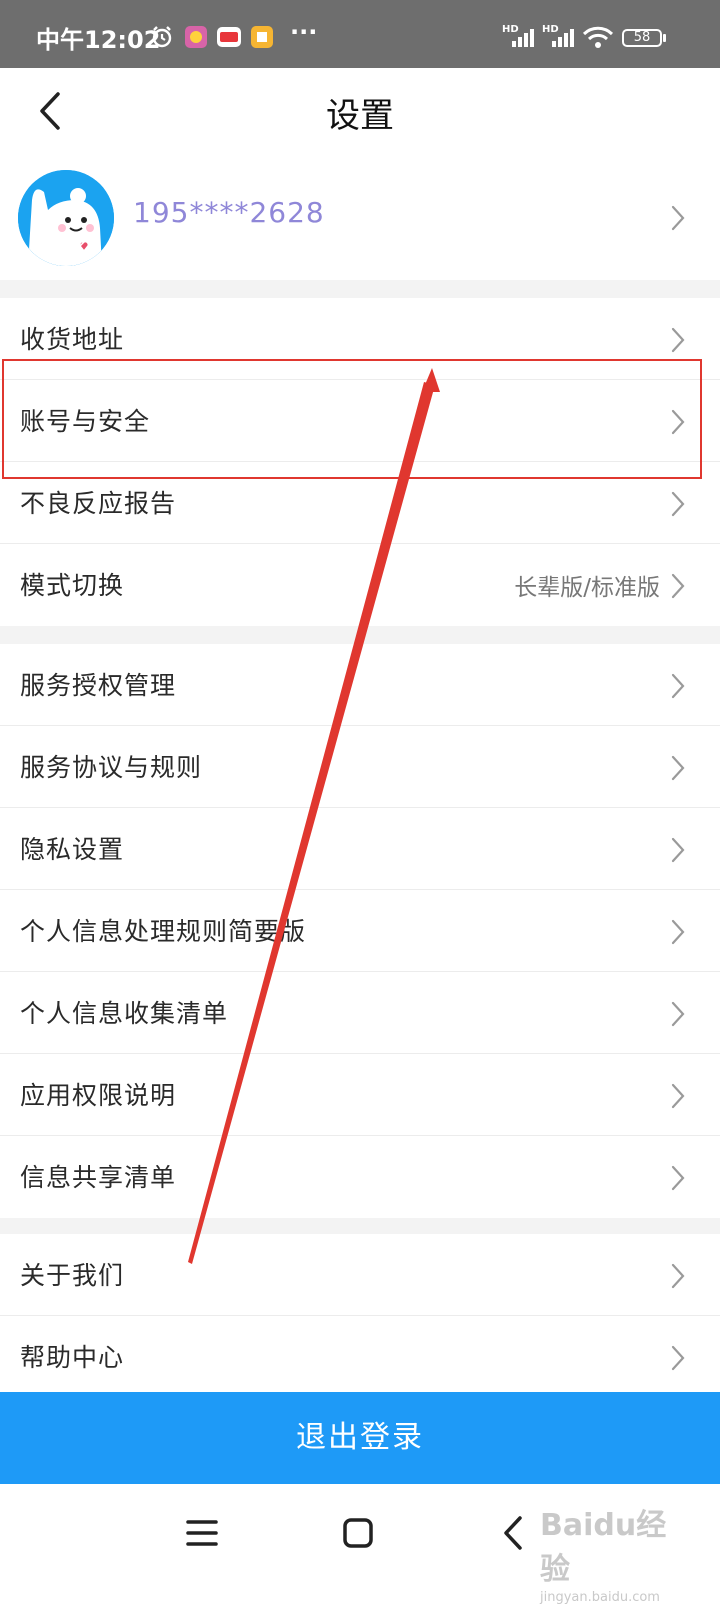  Describe the element at coordinates (360, 218) in the screenshot. I see `profile-row: 195****2628` at that location.